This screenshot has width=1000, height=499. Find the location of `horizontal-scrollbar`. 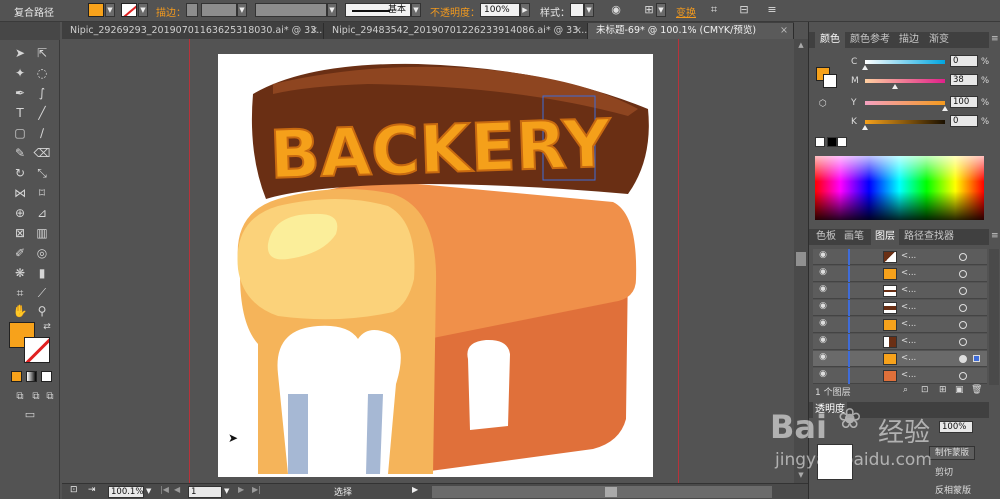

horizontal-scrollbar is located at coordinates (602, 492).